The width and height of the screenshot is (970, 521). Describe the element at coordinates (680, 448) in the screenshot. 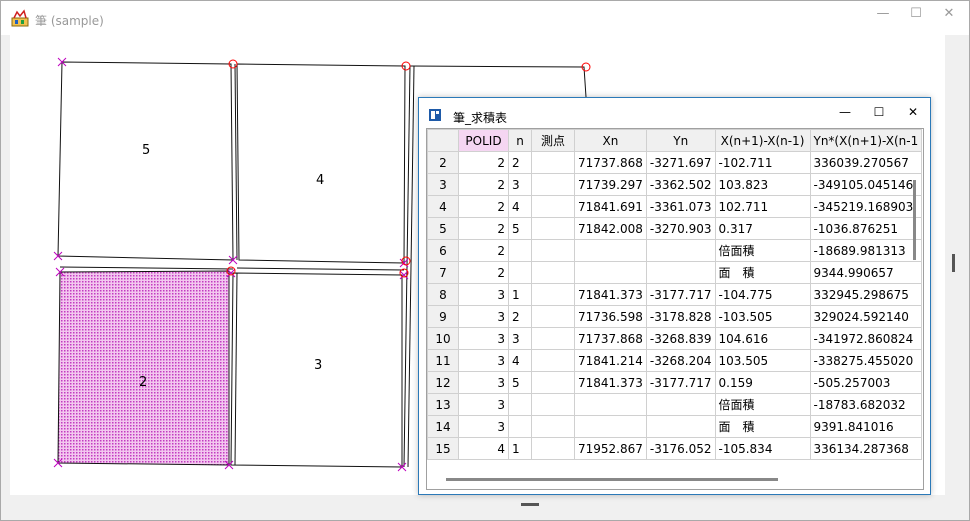

I see `table-cell: -3176.052` at that location.